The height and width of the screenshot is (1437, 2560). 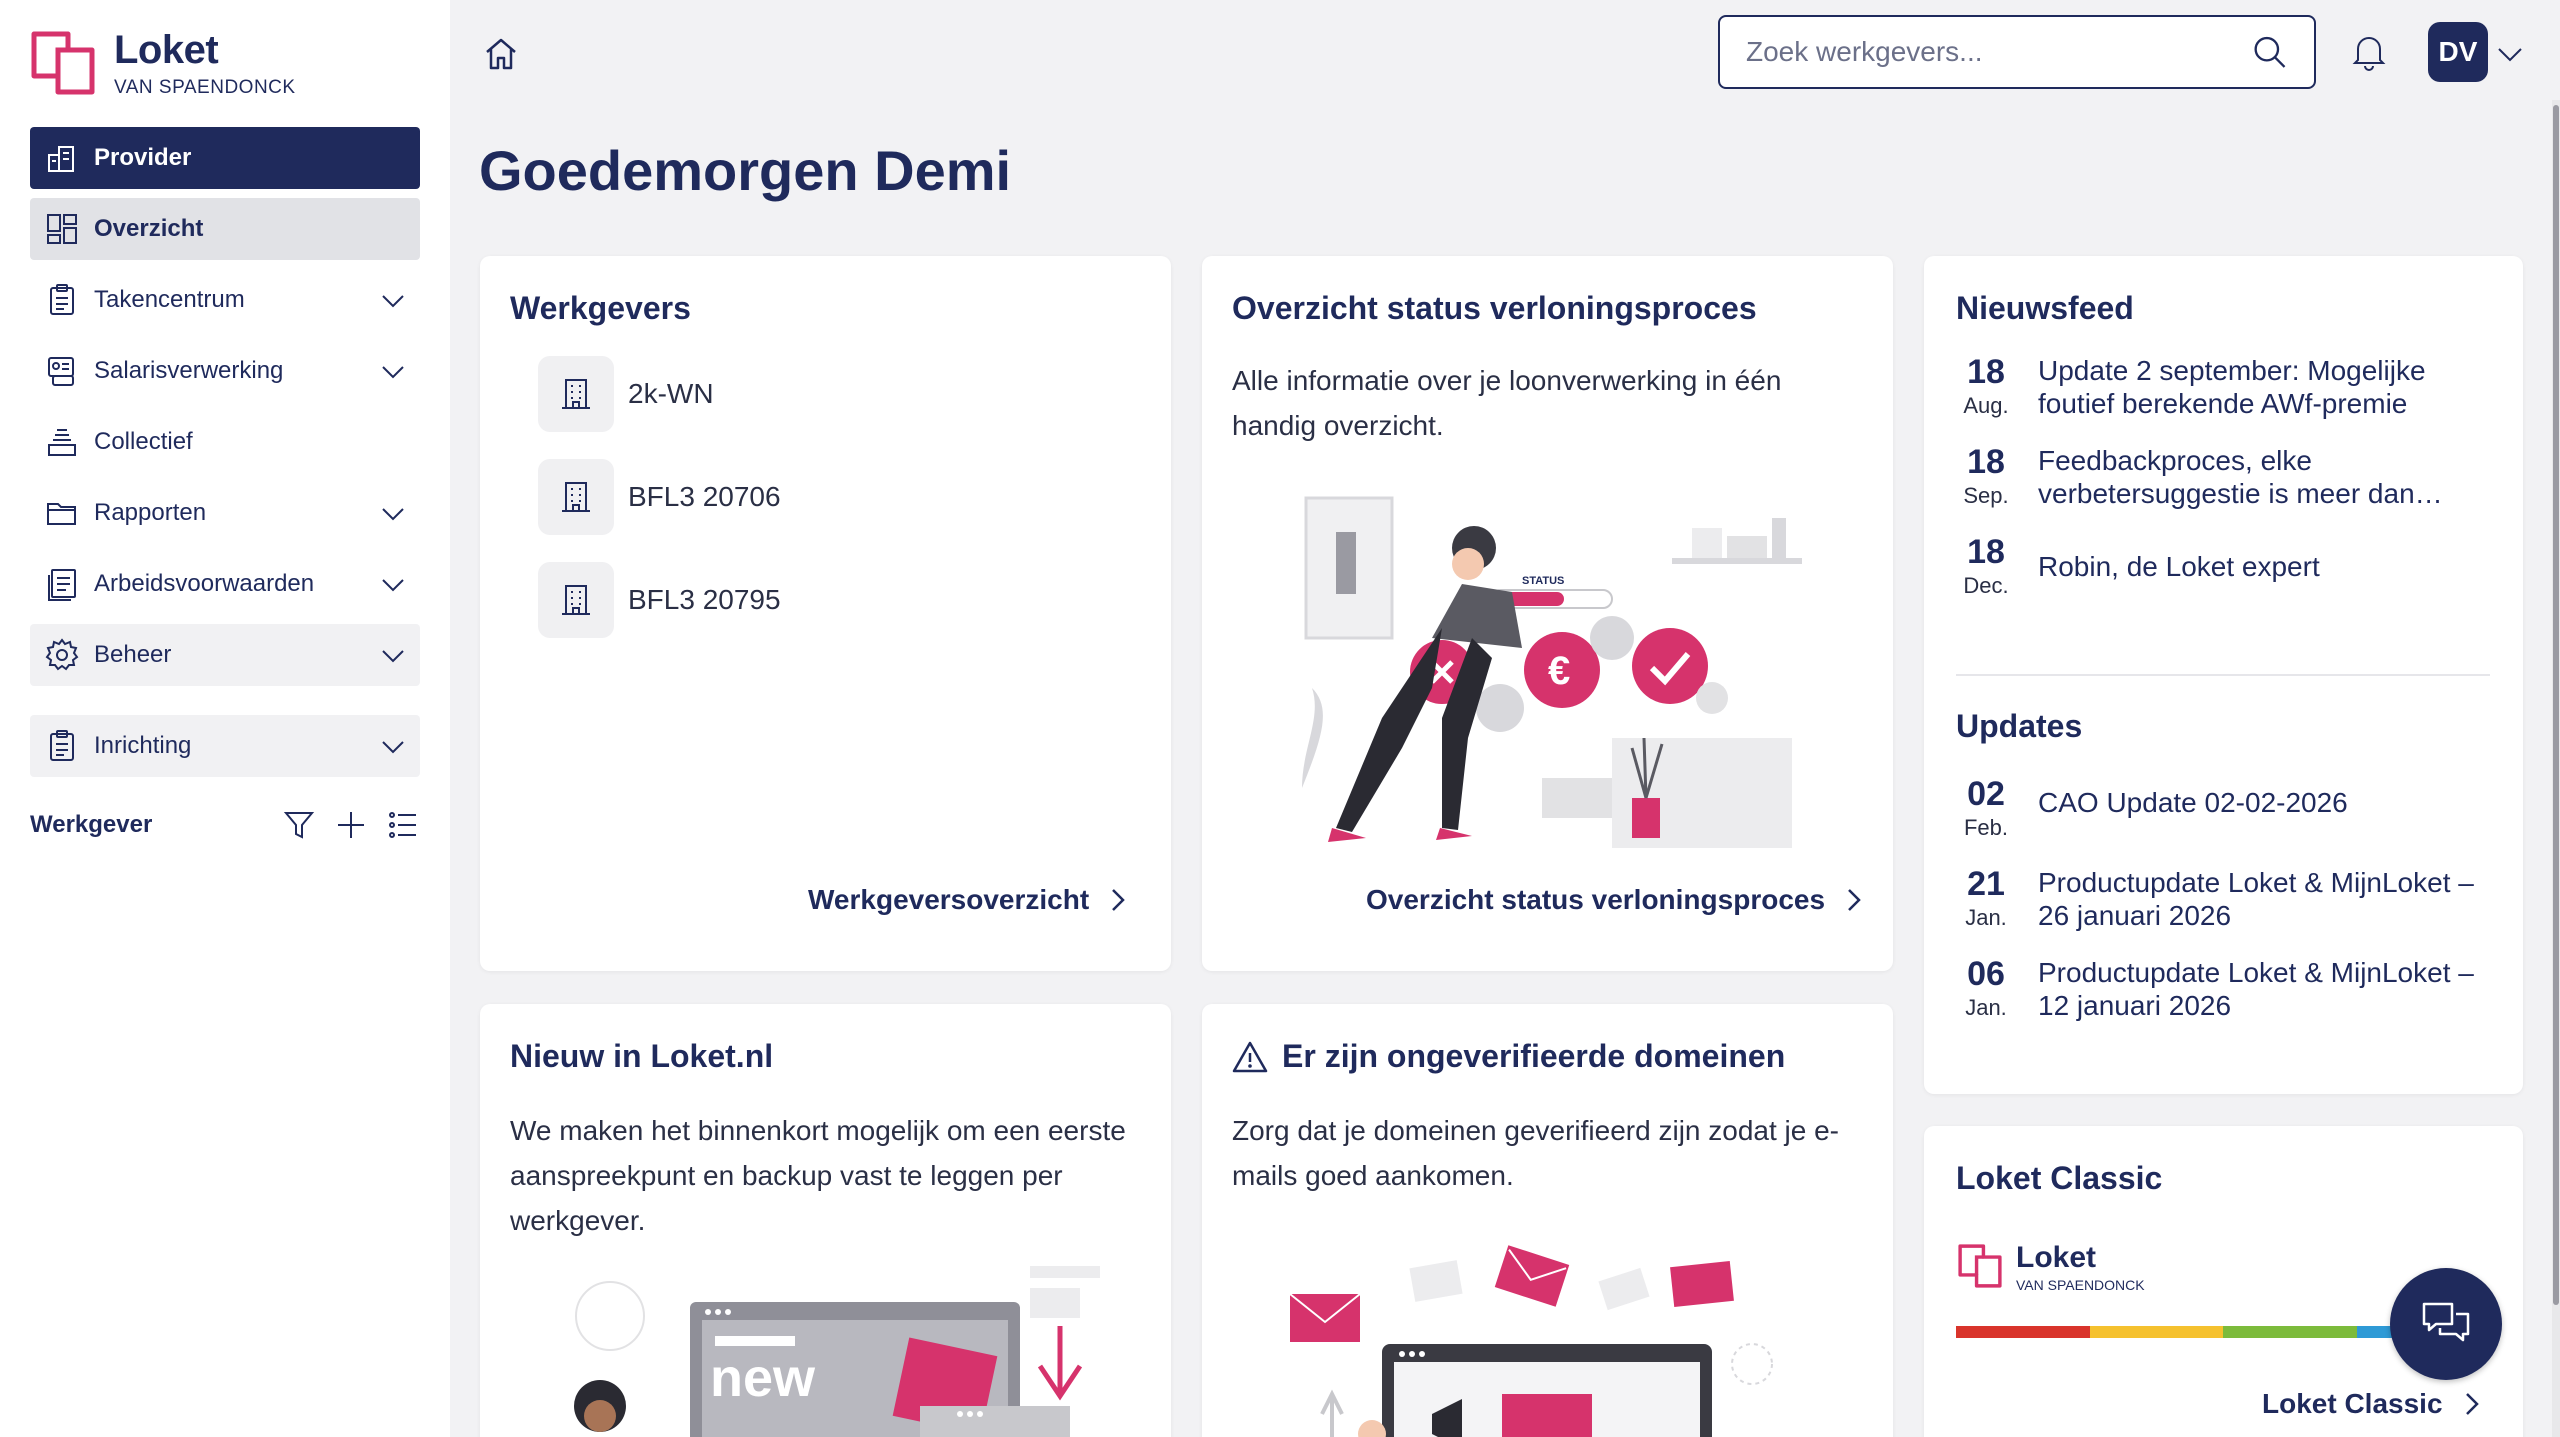 What do you see at coordinates (2056, 1257) in the screenshot?
I see `classic-logo-title: Loket` at bounding box center [2056, 1257].